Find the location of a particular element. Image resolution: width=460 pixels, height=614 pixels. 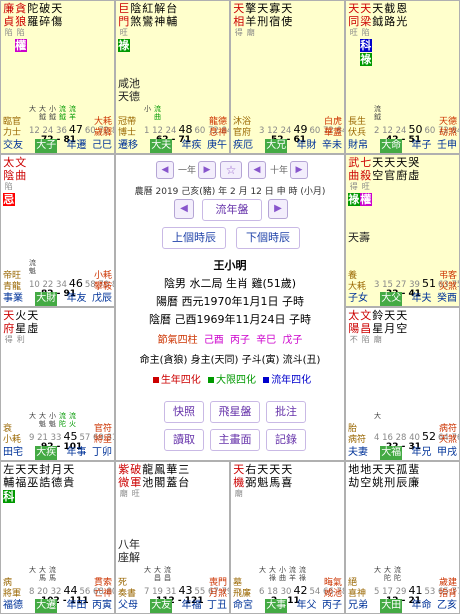

star-name: 天虛 is located at coordinates (32, 322).